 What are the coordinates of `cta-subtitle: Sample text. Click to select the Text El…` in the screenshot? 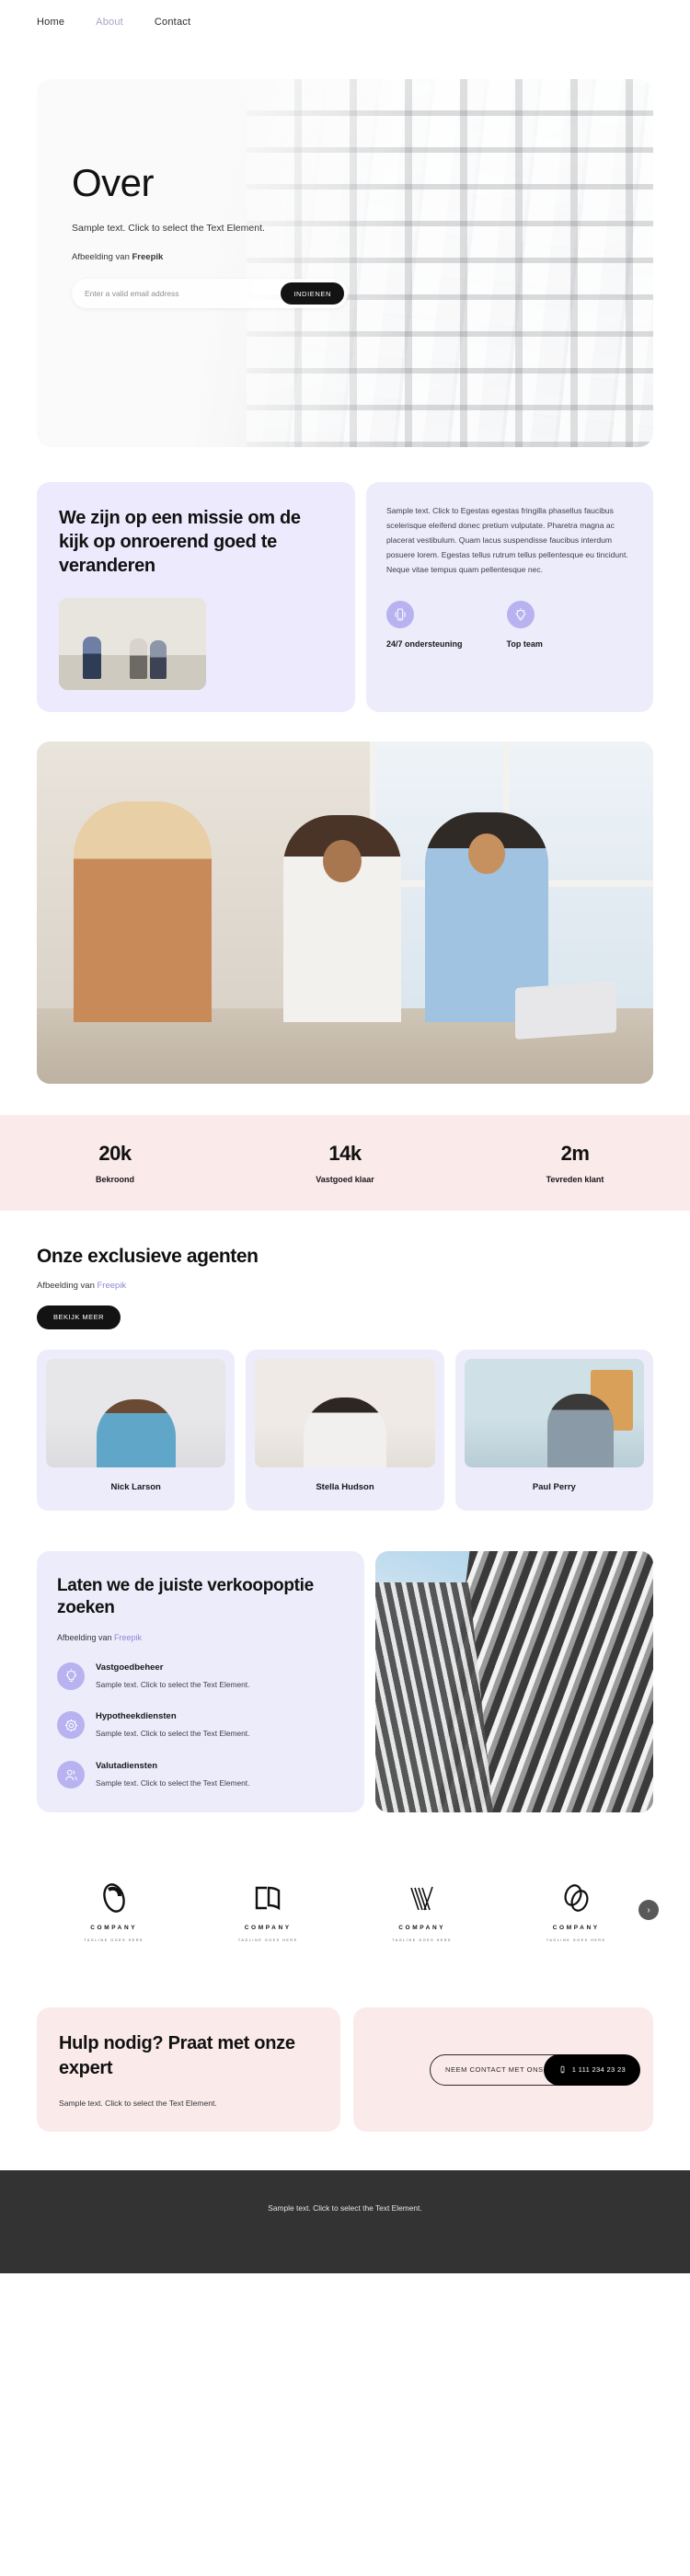 It's located at (138, 2103).